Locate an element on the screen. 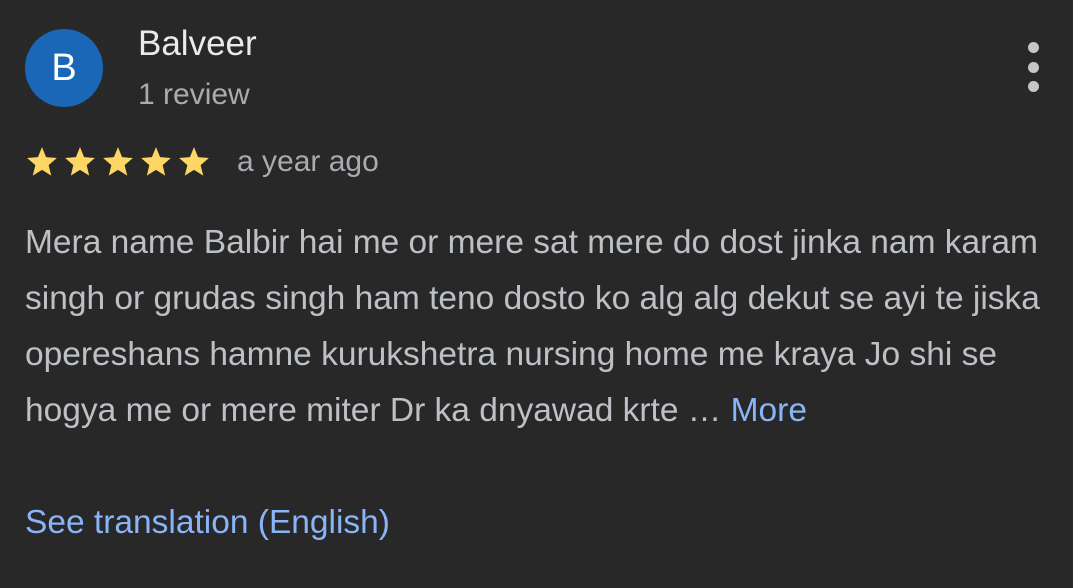  rating-row: a year ago is located at coordinates (202, 162).